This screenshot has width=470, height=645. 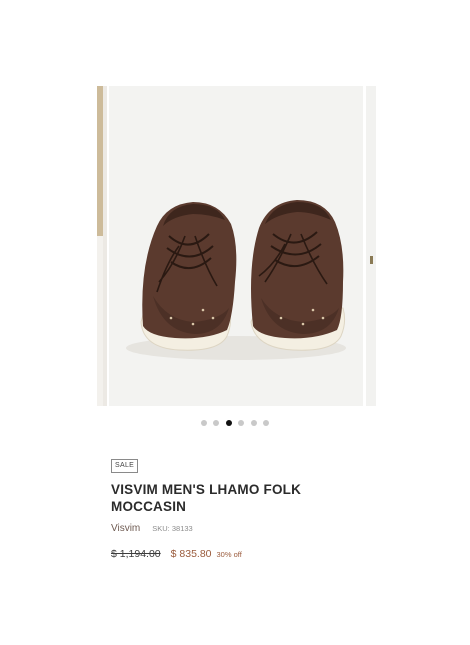 What do you see at coordinates (228, 423) in the screenshot?
I see `carousel-dot-active` at bounding box center [228, 423].